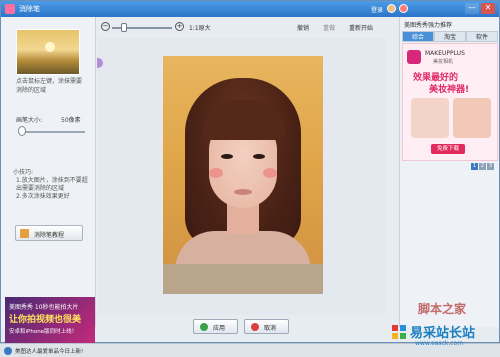 This screenshot has width=500, height=357. What do you see at coordinates (474, 166) in the screenshot?
I see `pager-page-1: 1` at bounding box center [474, 166].